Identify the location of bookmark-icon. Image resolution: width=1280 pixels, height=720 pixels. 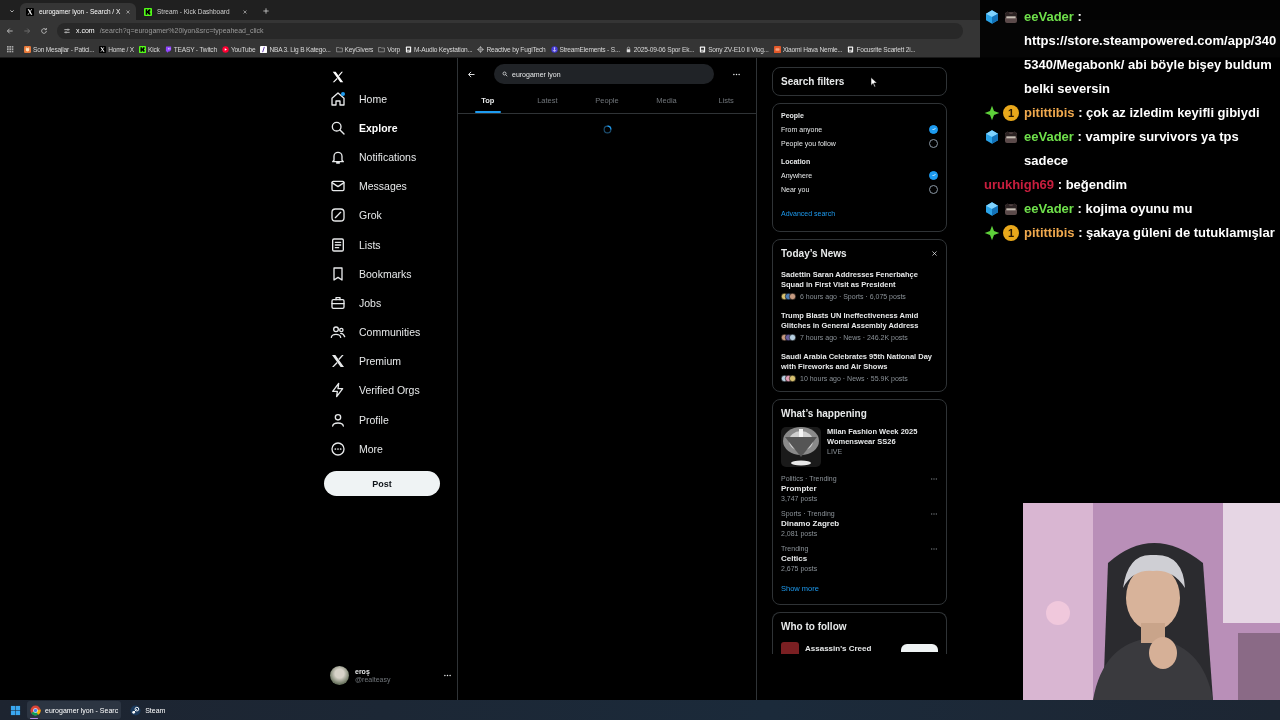
(338, 273).